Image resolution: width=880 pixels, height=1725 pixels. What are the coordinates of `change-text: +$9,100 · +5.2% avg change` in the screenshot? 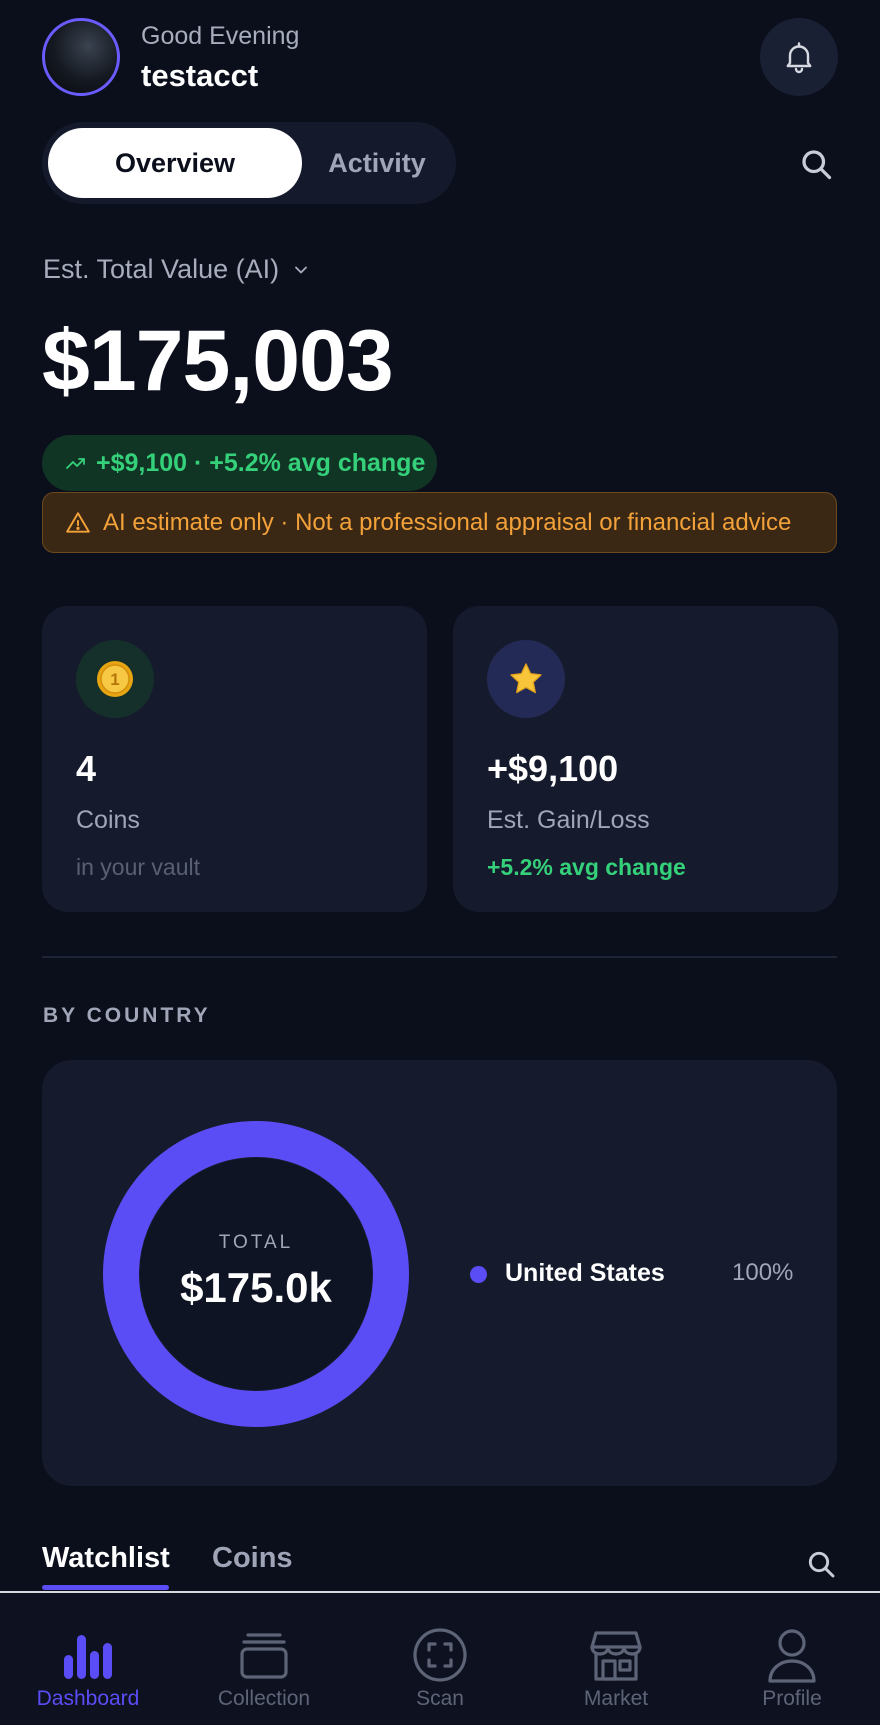 It's located at (261, 462).